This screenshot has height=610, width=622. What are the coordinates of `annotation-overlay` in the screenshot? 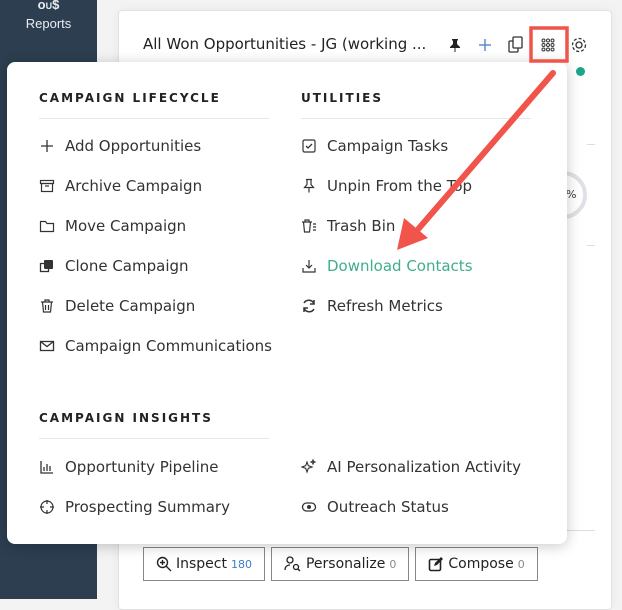 It's located at (483, 138).